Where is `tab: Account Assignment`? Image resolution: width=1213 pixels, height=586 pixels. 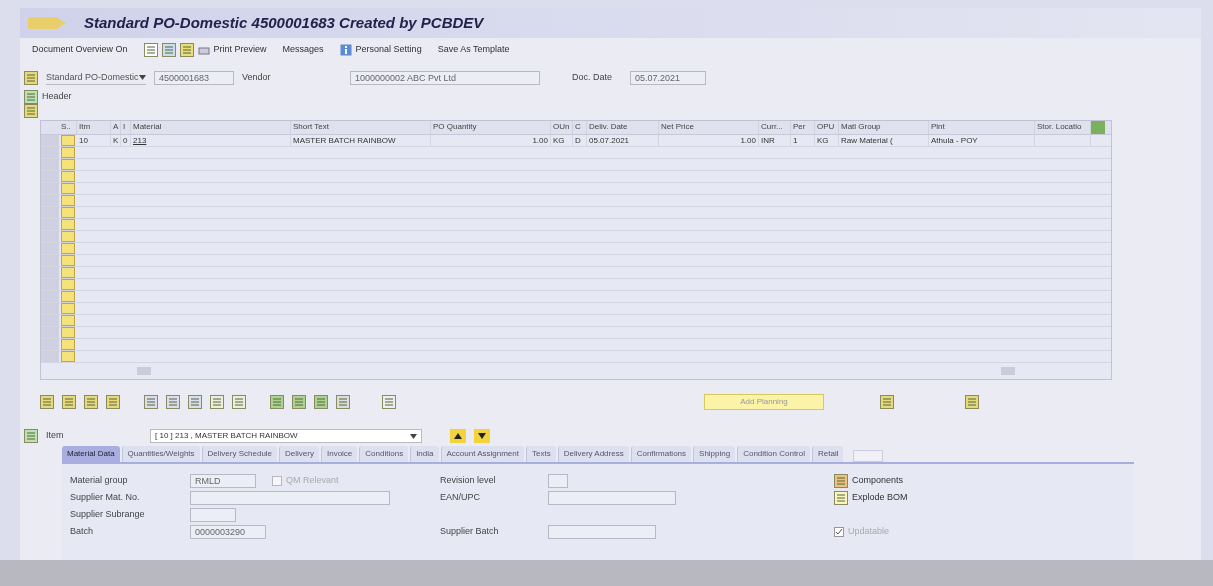
tab: Account Assignment is located at coordinates (482, 454).